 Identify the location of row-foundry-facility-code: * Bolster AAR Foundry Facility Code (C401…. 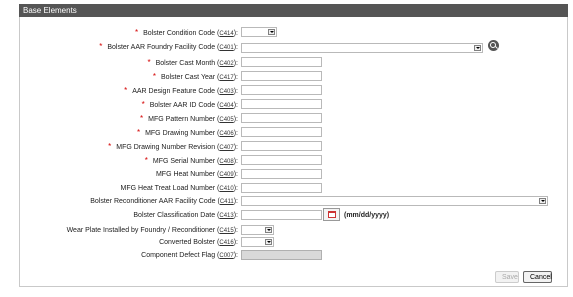
(286, 46).